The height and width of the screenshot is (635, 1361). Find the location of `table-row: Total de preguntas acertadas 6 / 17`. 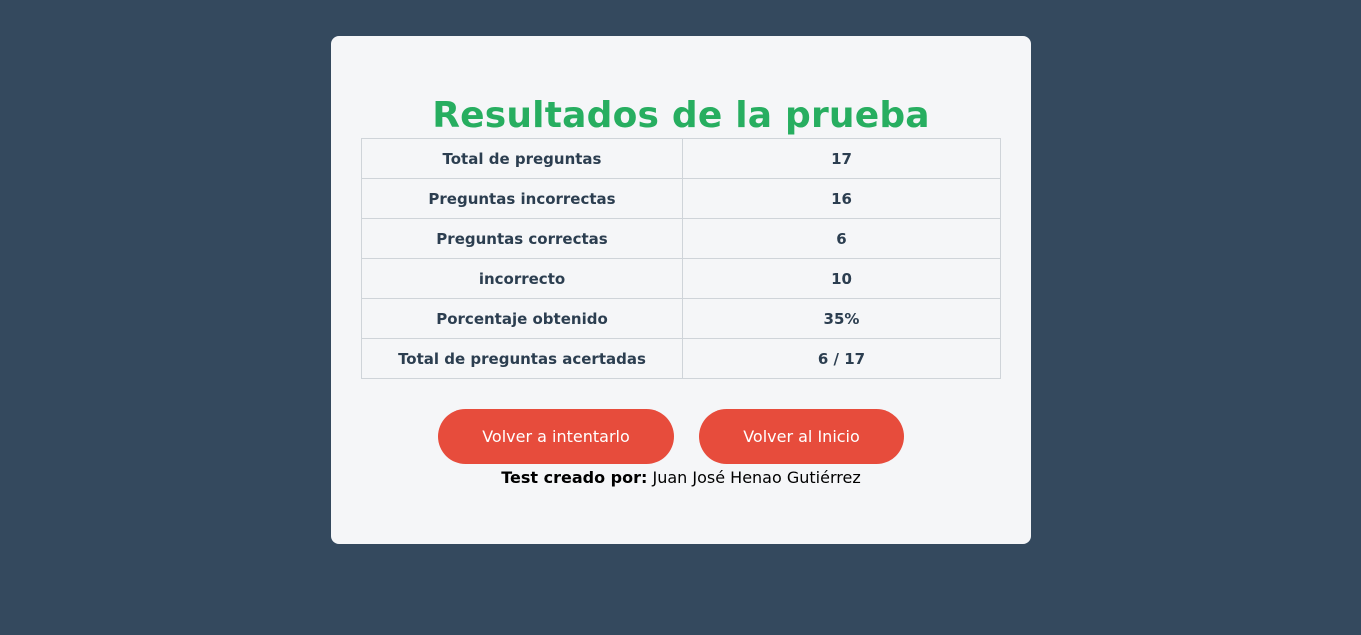

table-row: Total de preguntas acertadas 6 / 17 is located at coordinates (681, 358).